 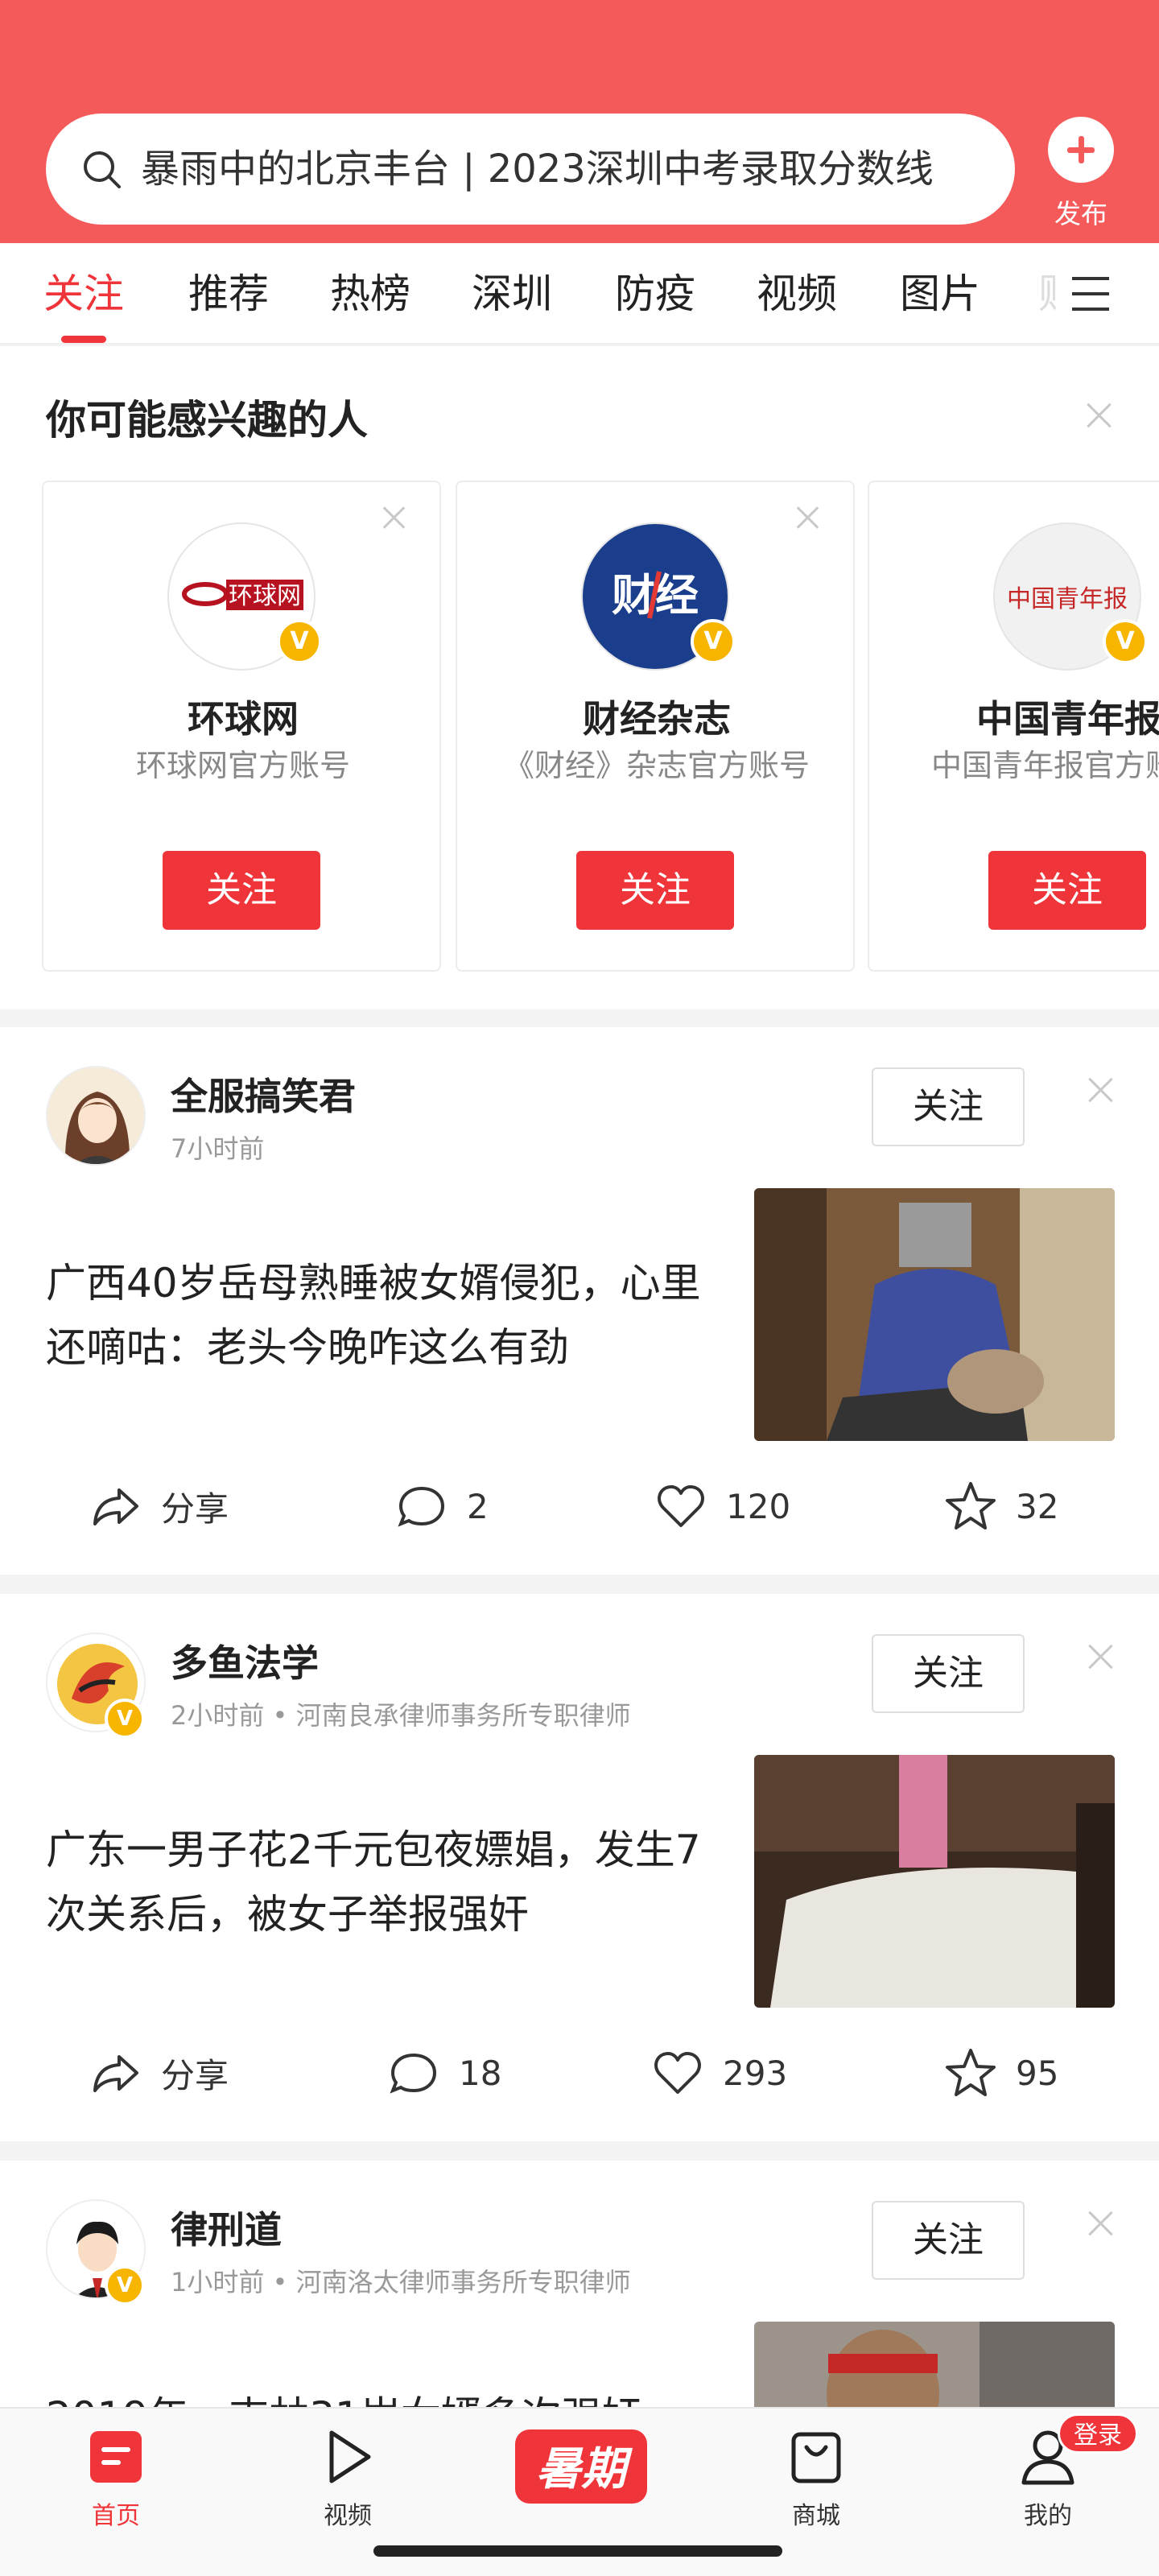 I want to click on tab-pictures: 图片, so click(x=940, y=294).